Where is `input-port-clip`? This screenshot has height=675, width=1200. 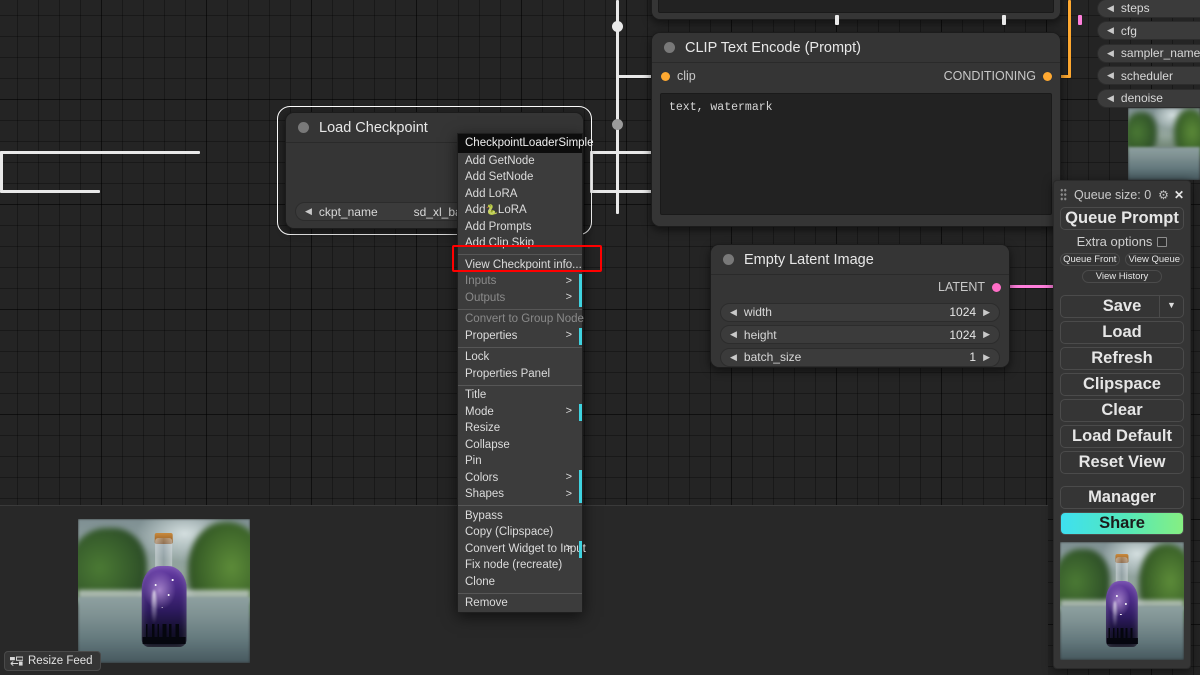 input-port-clip is located at coordinates (665, 76).